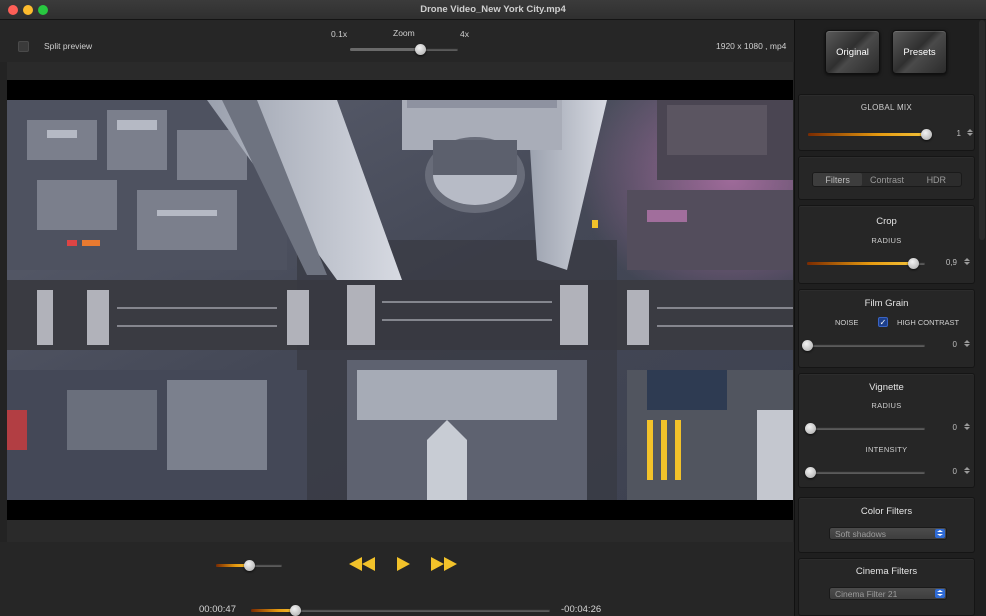  Describe the element at coordinates (866, 472) in the screenshot. I see `vignette-intensity-slider-track` at that location.